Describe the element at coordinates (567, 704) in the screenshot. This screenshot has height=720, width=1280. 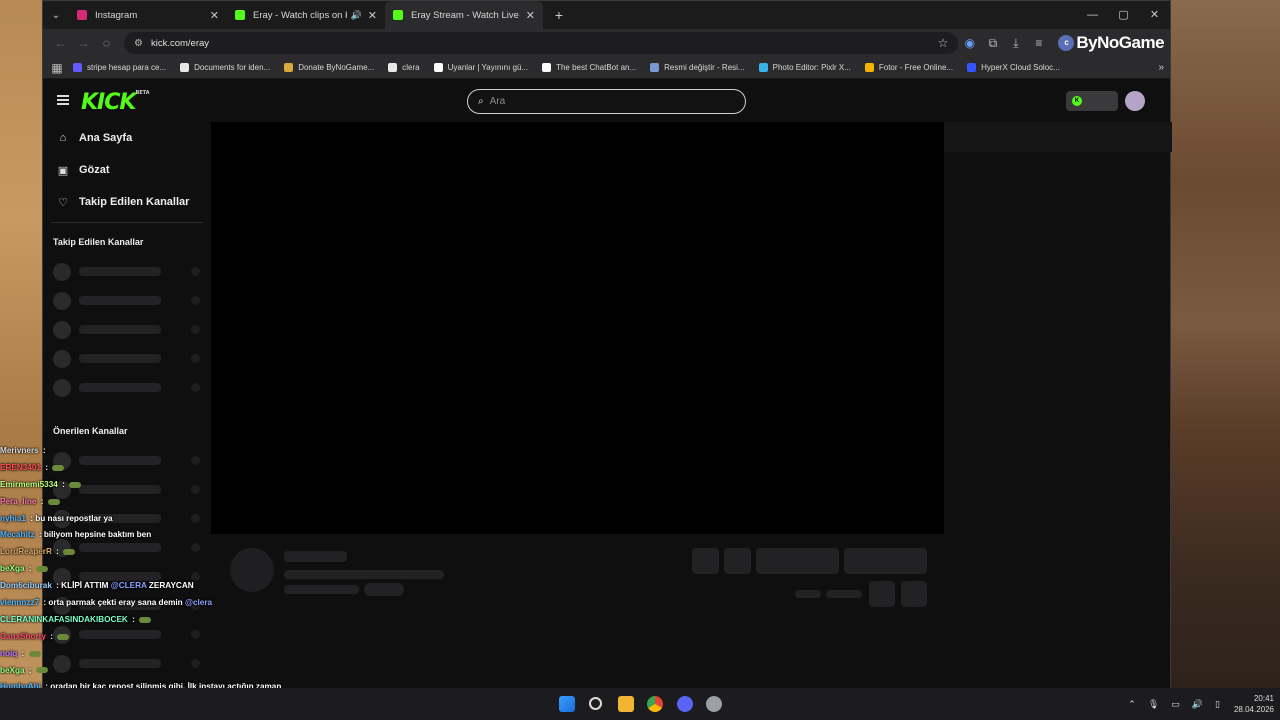
I see `start-icon` at that location.